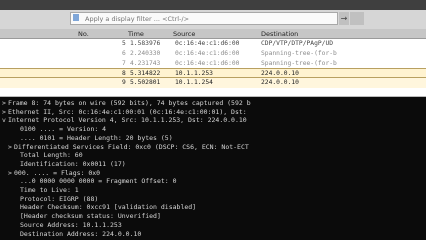 The width and height of the screenshot is (426, 240). Describe the element at coordinates (77, 234) in the screenshot. I see `tree-item-destination-address: Destination Address: 224.0.0.10` at that location.